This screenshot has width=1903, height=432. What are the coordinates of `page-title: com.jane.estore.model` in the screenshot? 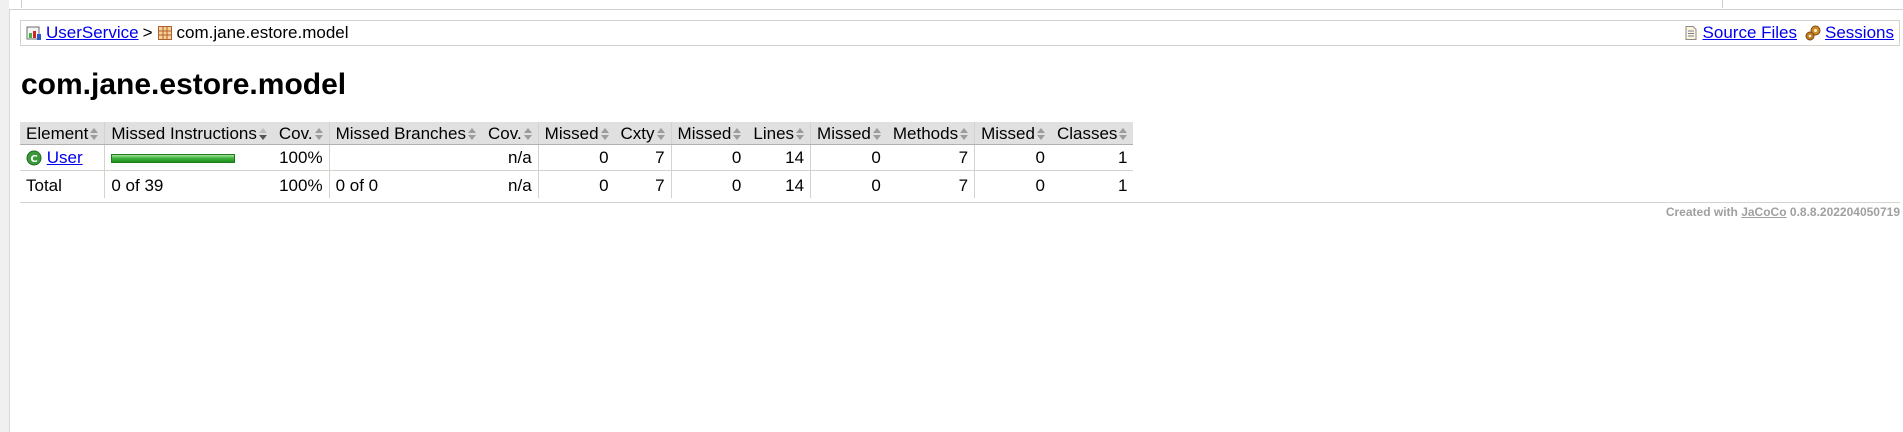 It's located at (184, 84).